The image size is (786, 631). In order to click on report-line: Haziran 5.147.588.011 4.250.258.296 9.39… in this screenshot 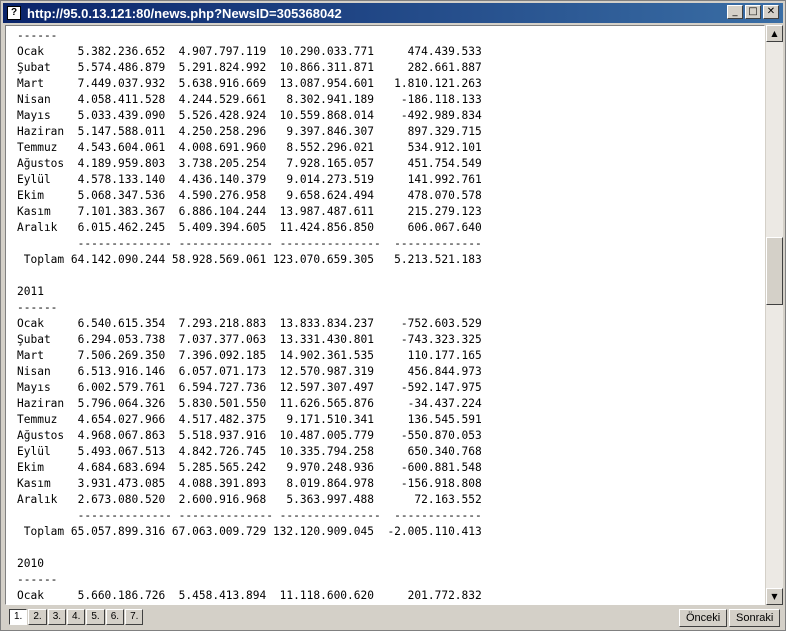, I will do `click(249, 131)`.